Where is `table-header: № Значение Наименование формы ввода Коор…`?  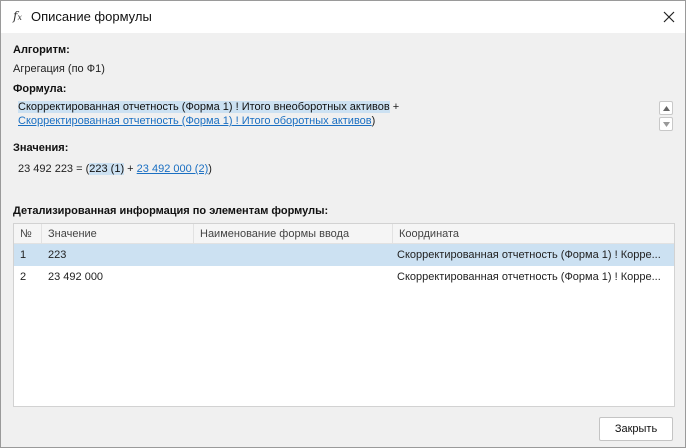
table-header: № Значение Наименование формы ввода Коор… is located at coordinates (344, 234).